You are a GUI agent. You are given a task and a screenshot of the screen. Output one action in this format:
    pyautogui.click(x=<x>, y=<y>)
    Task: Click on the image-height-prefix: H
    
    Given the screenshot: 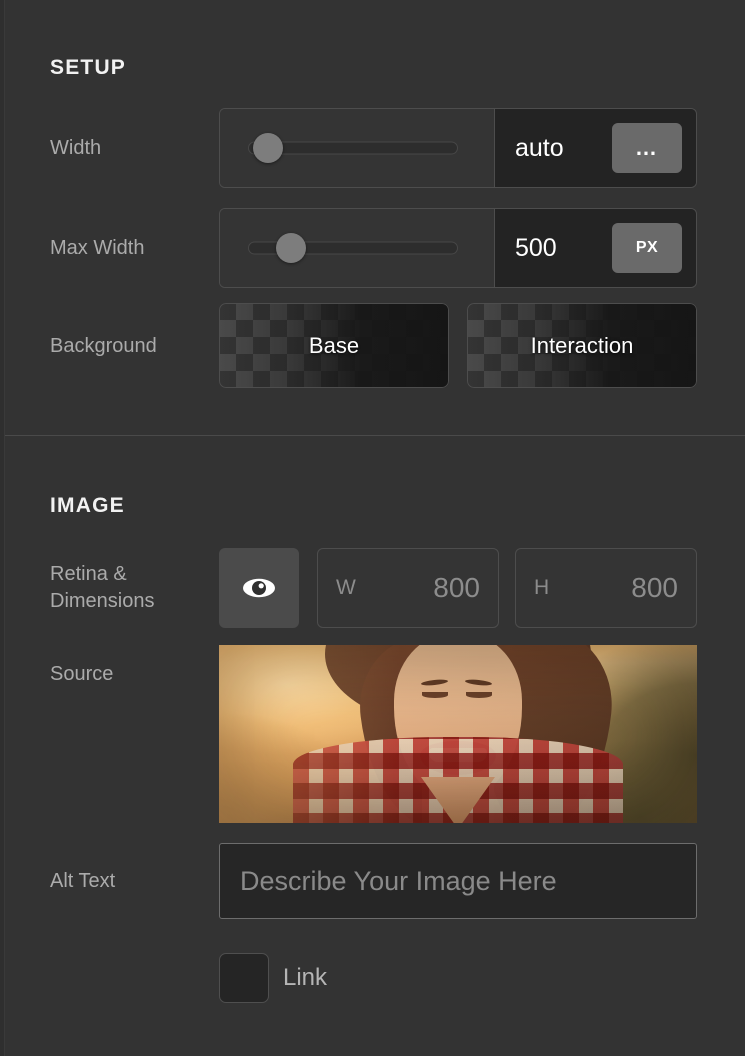 What is the action you would take?
    pyautogui.click(x=542, y=587)
    